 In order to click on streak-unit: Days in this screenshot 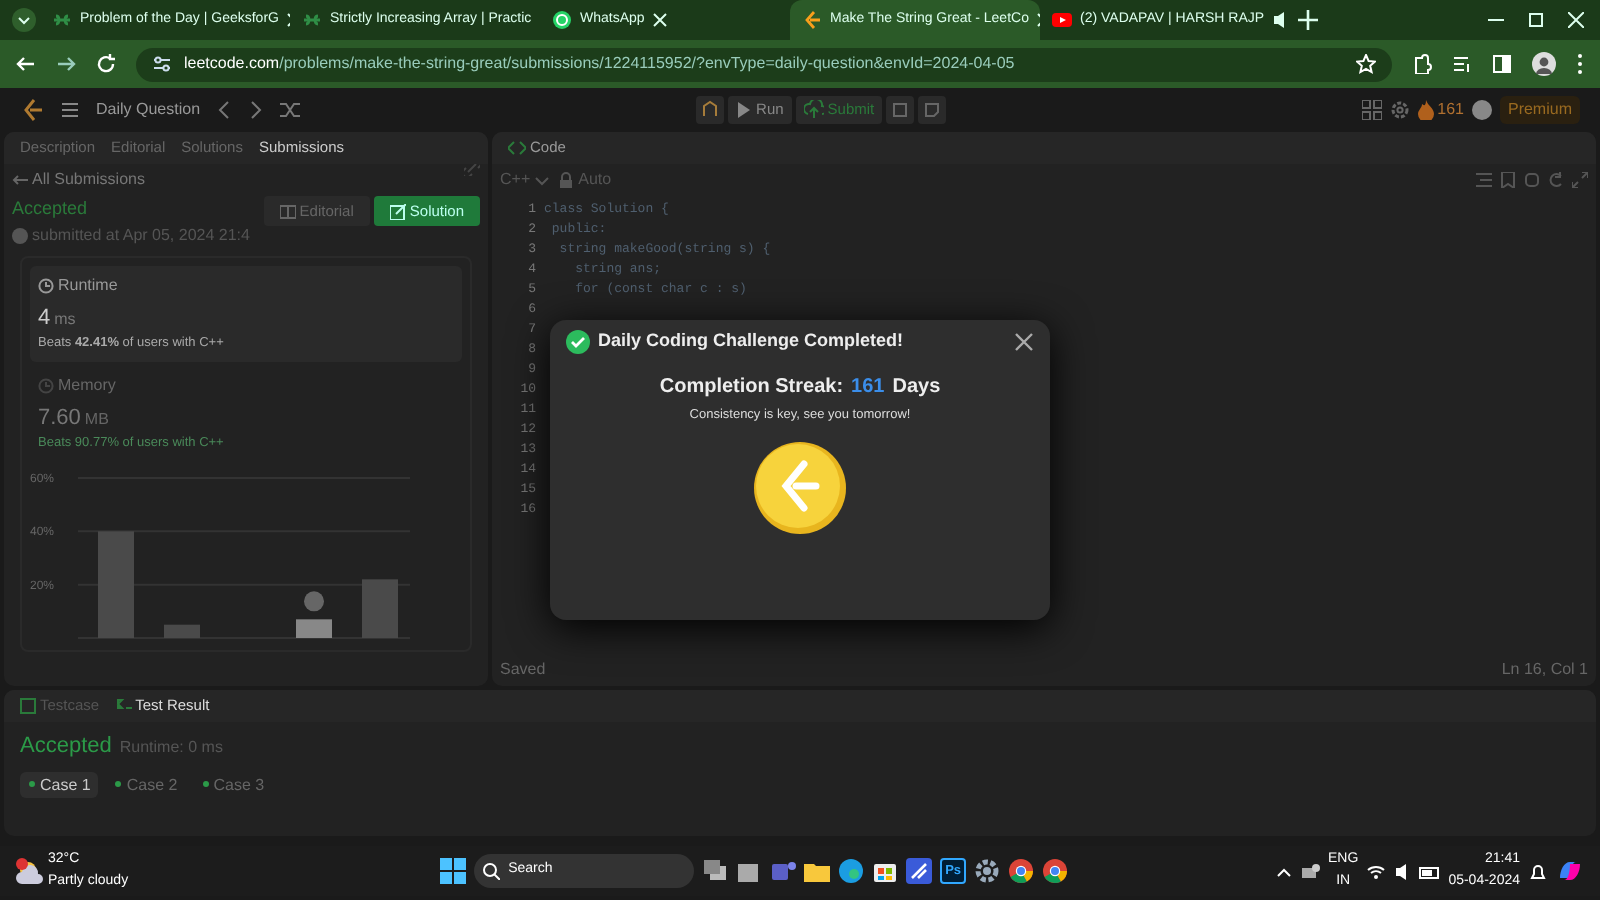, I will do `click(916, 387)`.